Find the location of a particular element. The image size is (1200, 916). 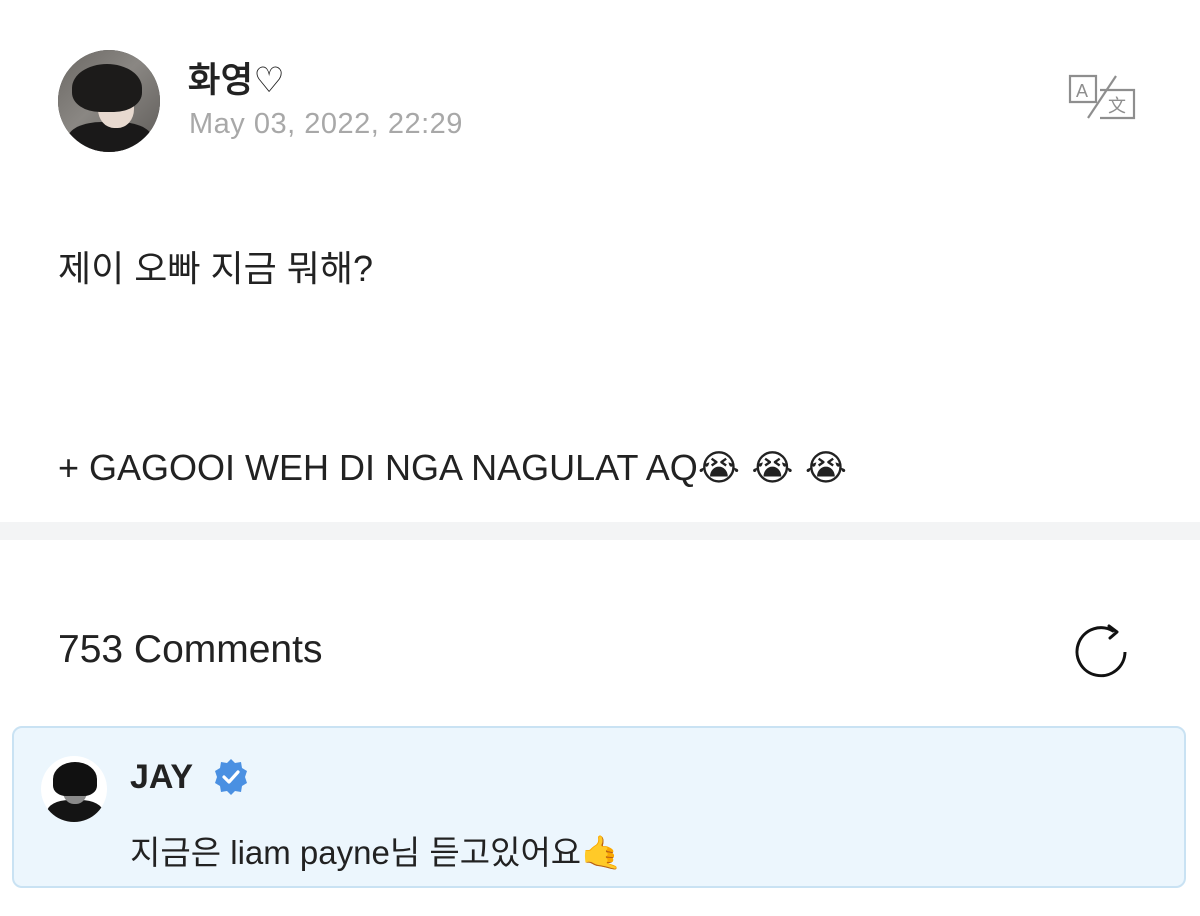

commenter-name: JAY is located at coordinates (161, 777).